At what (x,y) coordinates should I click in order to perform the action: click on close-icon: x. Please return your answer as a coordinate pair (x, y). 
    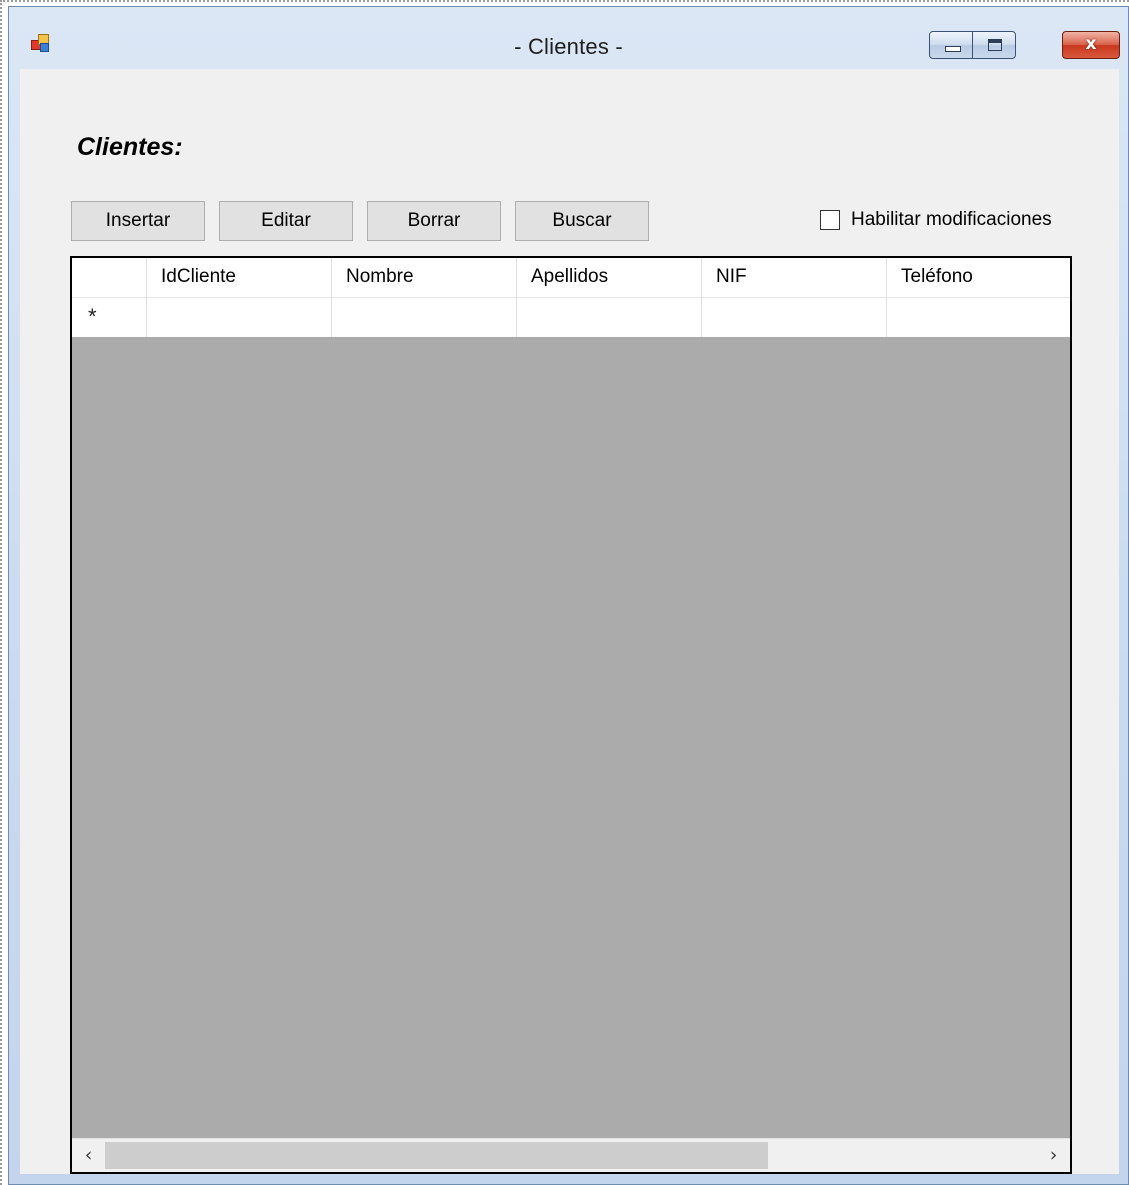
    Looking at the image, I should click on (1091, 44).